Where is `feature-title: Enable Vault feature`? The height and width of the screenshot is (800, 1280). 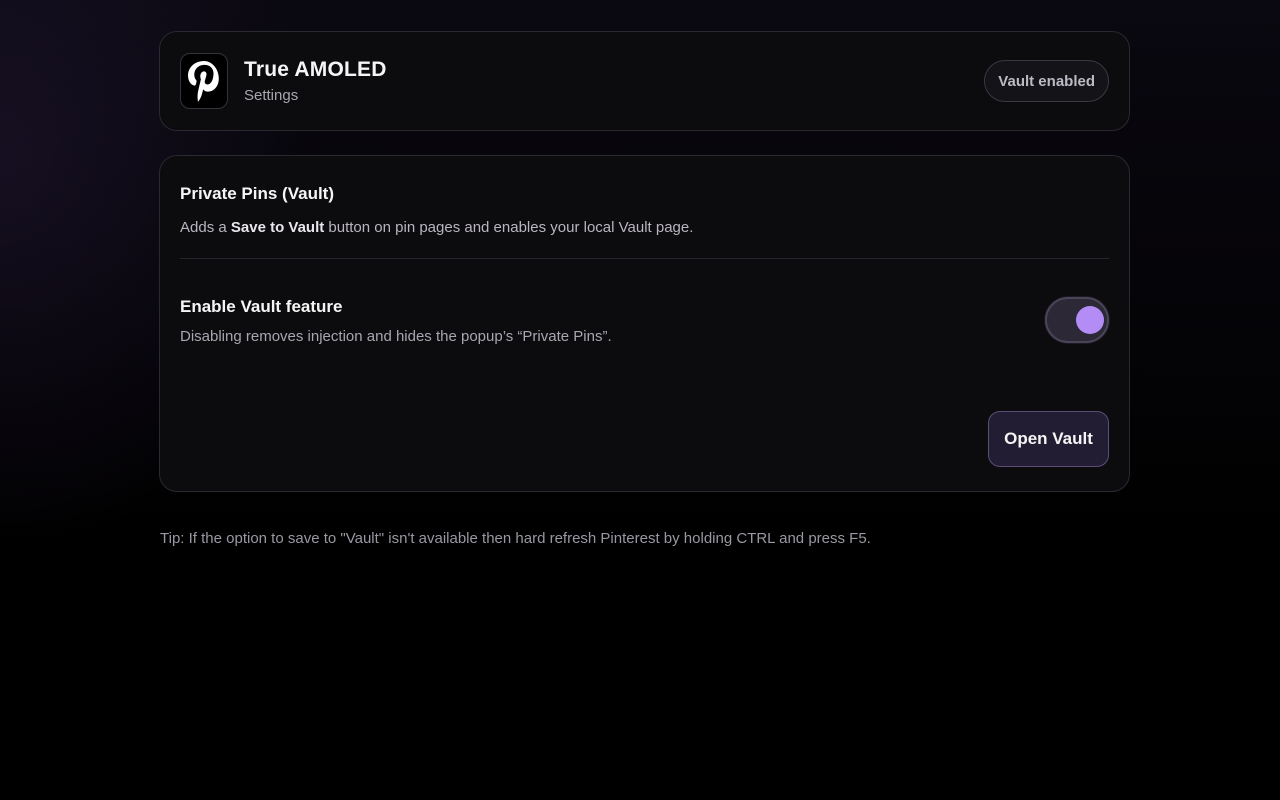 feature-title: Enable Vault feature is located at coordinates (261, 306).